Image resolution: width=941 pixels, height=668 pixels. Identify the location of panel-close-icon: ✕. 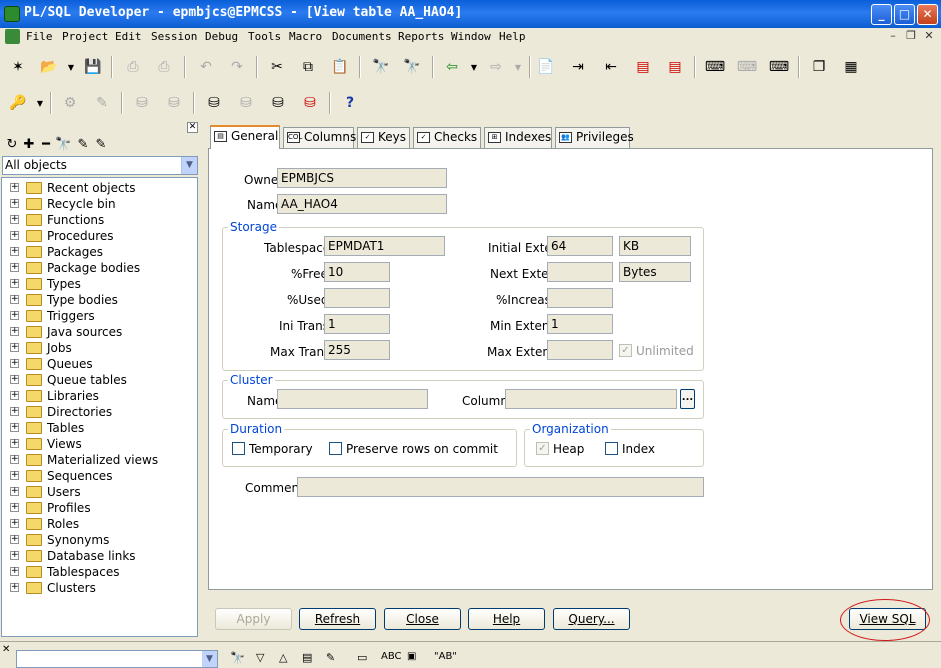
(192, 127).